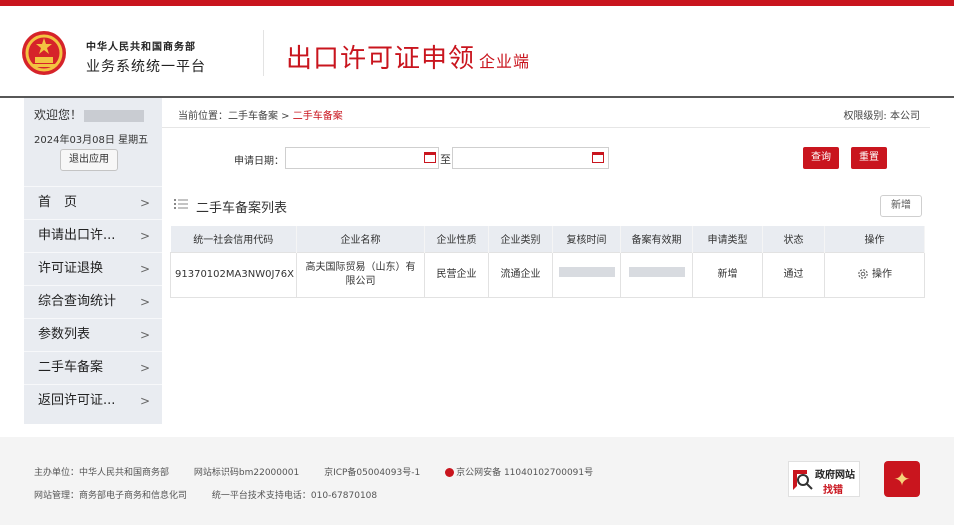 The image size is (954, 525). Describe the element at coordinates (203, 116) in the screenshot. I see `breadcrumb-prefix: 当前位置：` at that location.